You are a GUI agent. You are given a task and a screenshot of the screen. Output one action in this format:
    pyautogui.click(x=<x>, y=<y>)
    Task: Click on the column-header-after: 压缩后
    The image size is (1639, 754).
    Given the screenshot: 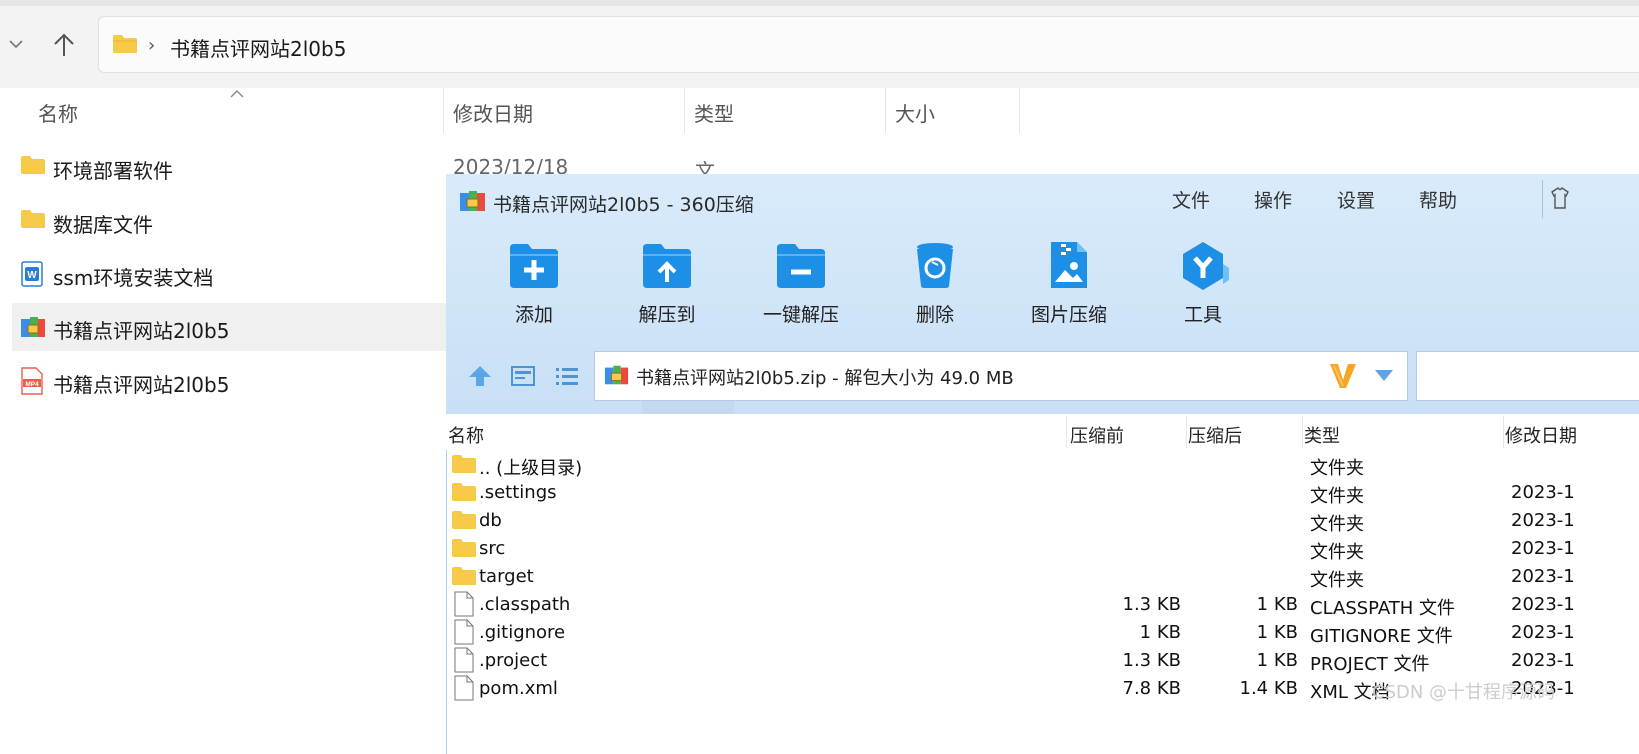 What is the action you would take?
    pyautogui.click(x=1215, y=435)
    